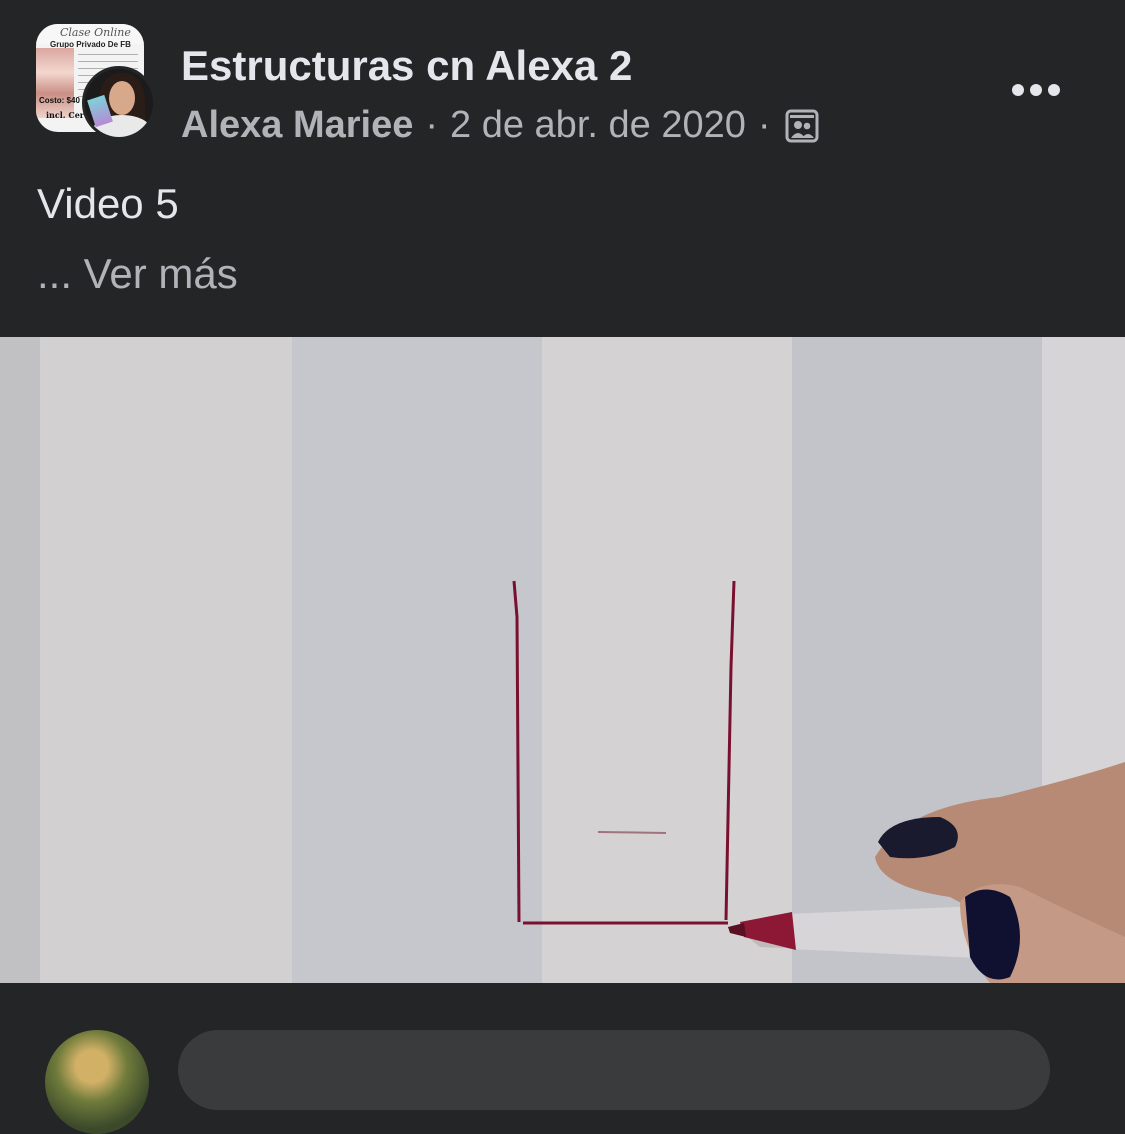 The image size is (1125, 1134). Describe the element at coordinates (1018, 90) in the screenshot. I see `more-options-icon` at that location.